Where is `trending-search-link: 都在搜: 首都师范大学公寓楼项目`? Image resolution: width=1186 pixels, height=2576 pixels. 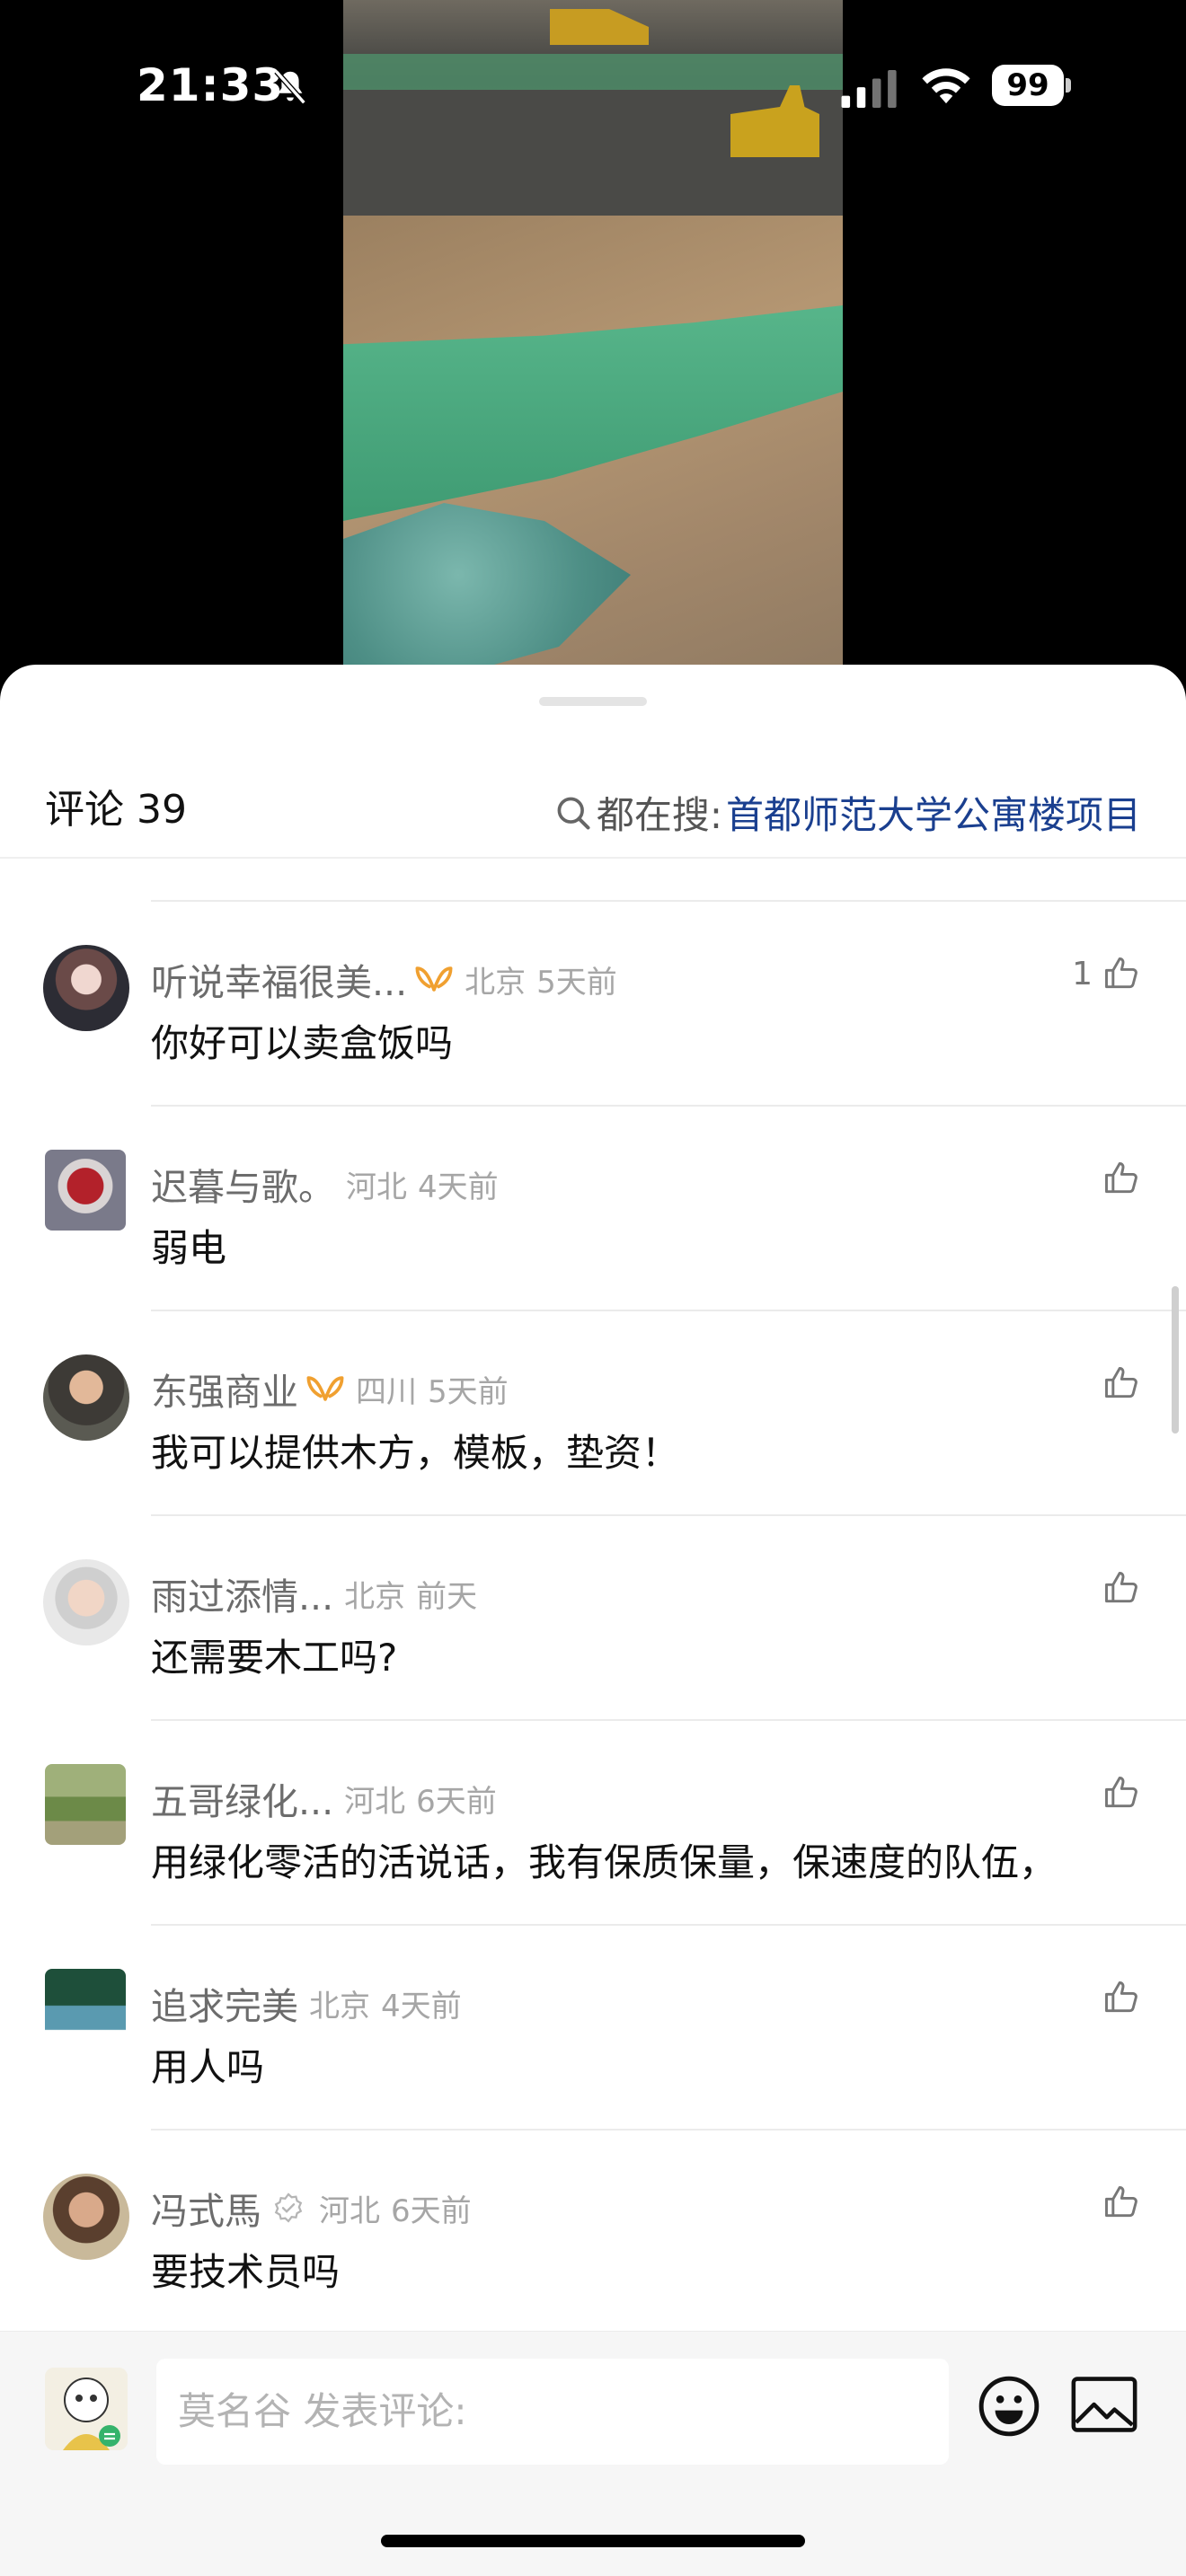 trending-search-link: 都在搜: 首都师范大学公寓楼项目 is located at coordinates (847, 812).